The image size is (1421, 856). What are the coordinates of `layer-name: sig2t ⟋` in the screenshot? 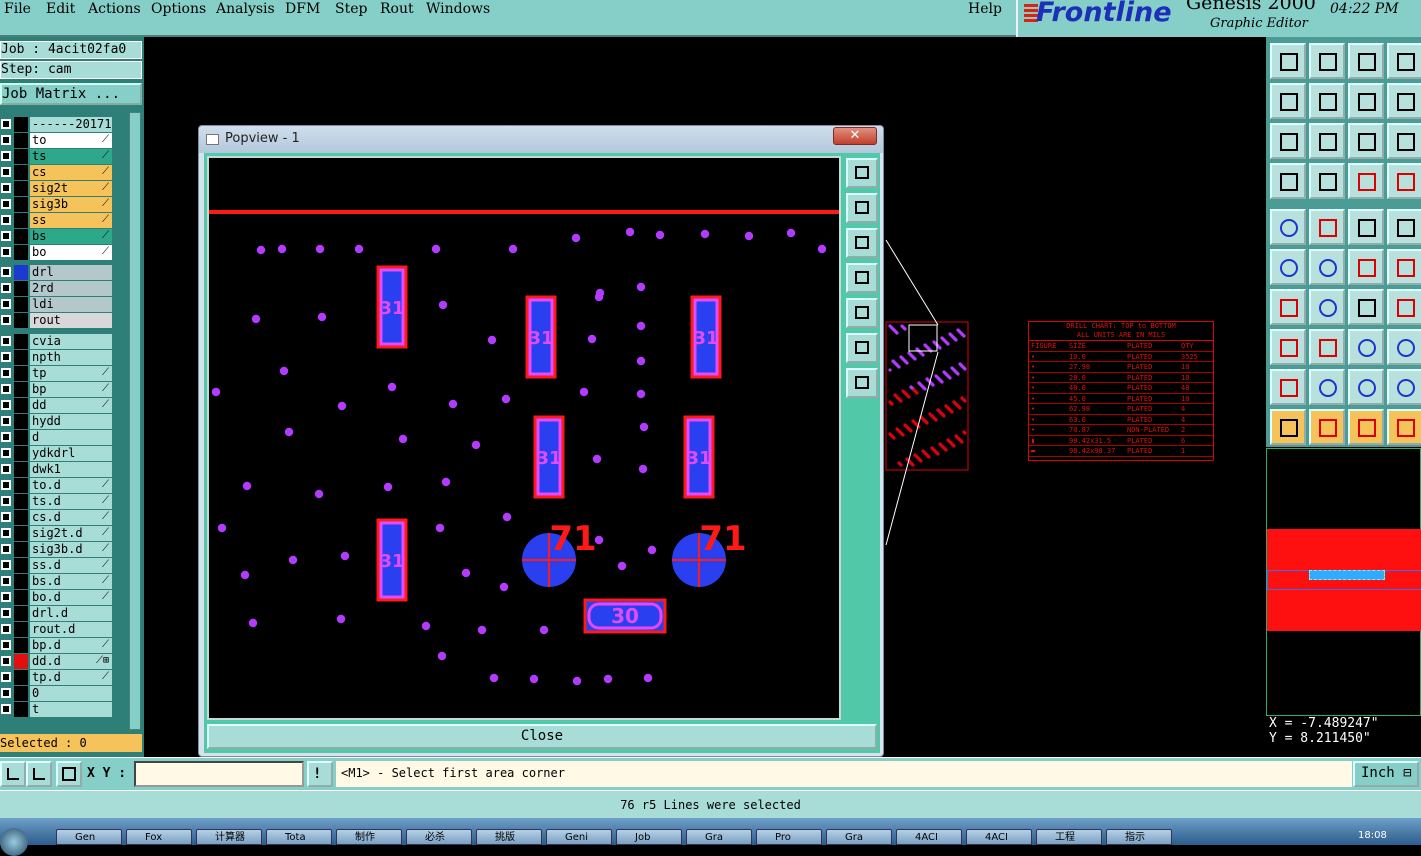 It's located at (71, 188).